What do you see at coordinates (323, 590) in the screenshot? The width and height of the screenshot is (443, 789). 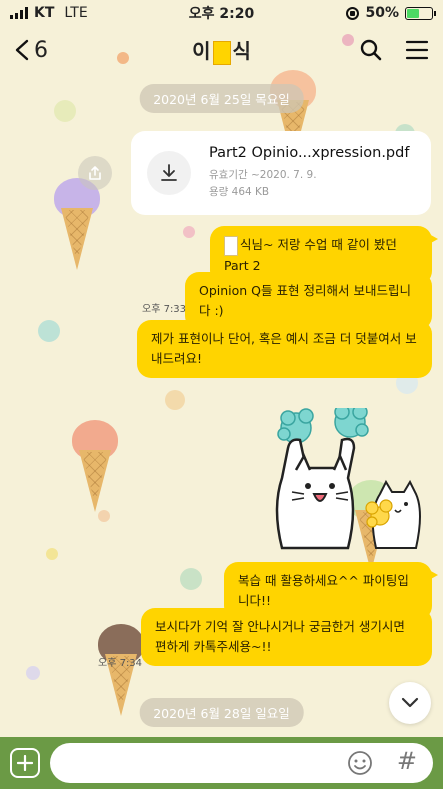 I see `message-text: 복습 때 활용하세요^^ 파이팅입니다!!` at bounding box center [323, 590].